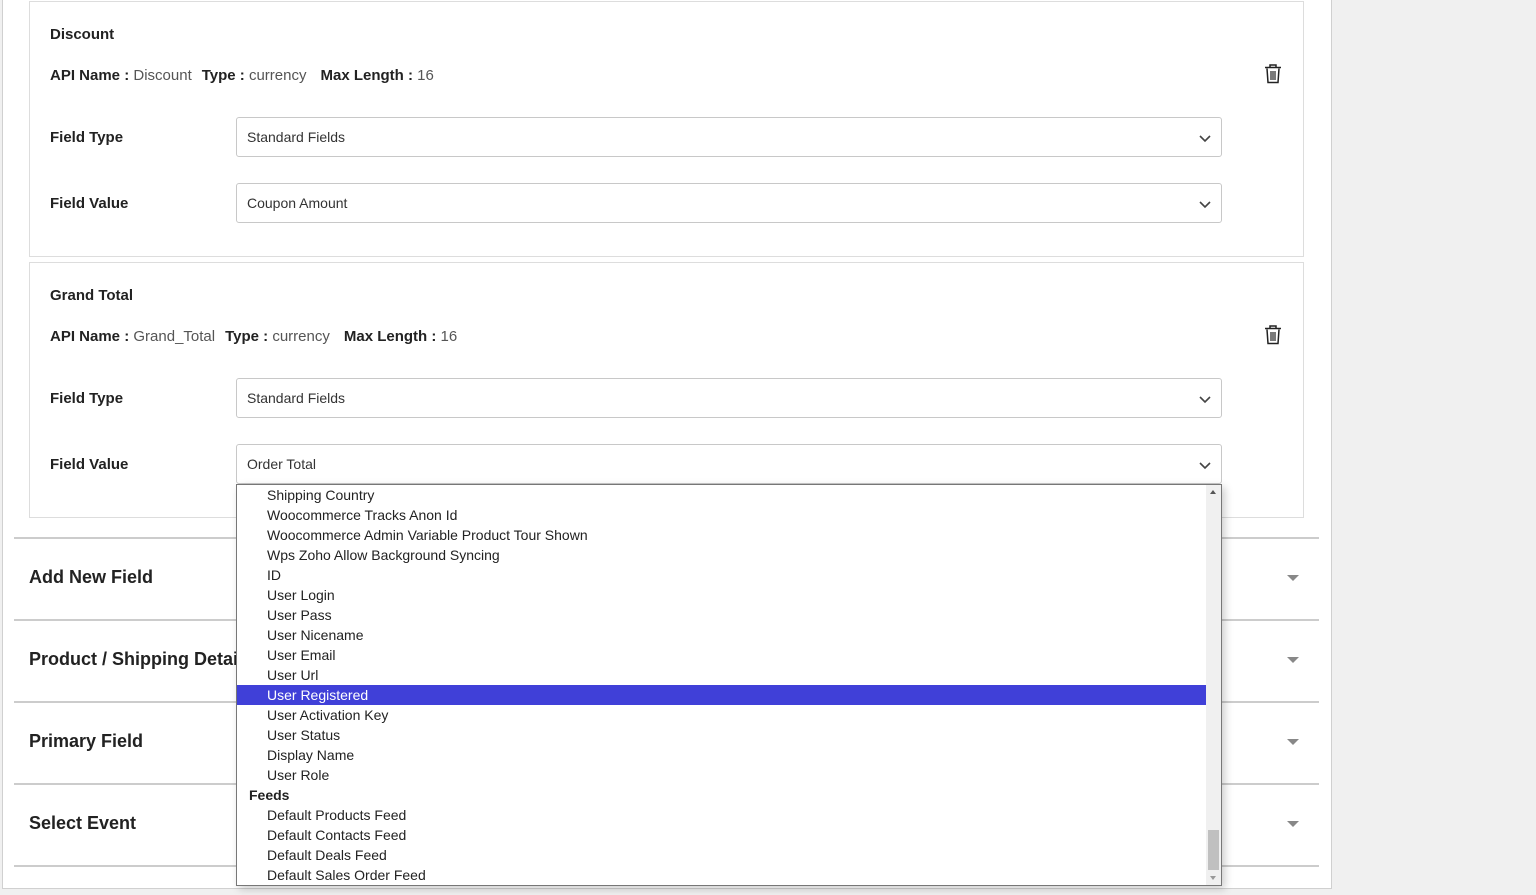  Describe the element at coordinates (1213, 685) in the screenshot. I see `scrollbar` at that location.